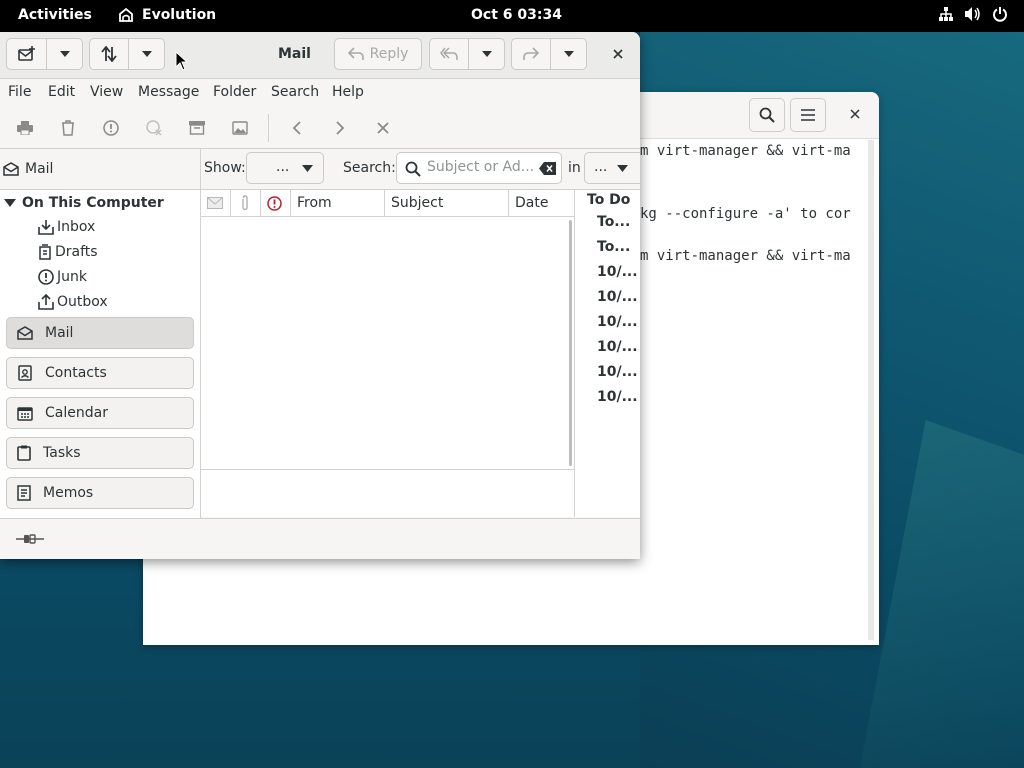 This screenshot has height=768, width=1024. I want to click on menu-file: File, so click(19, 92).